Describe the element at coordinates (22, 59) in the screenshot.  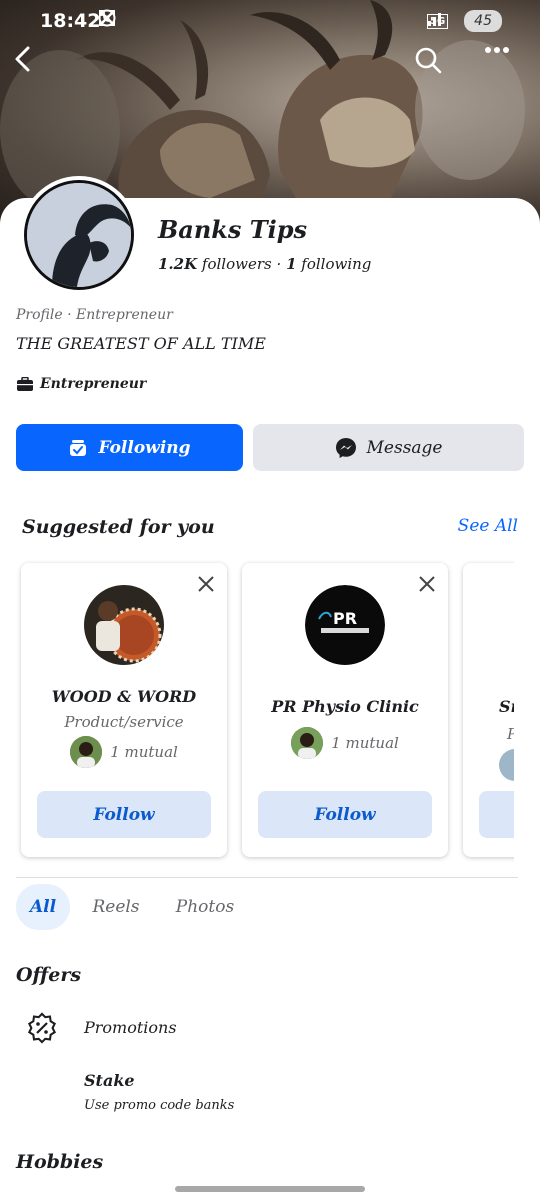
I see `chevron-left-icon` at that location.